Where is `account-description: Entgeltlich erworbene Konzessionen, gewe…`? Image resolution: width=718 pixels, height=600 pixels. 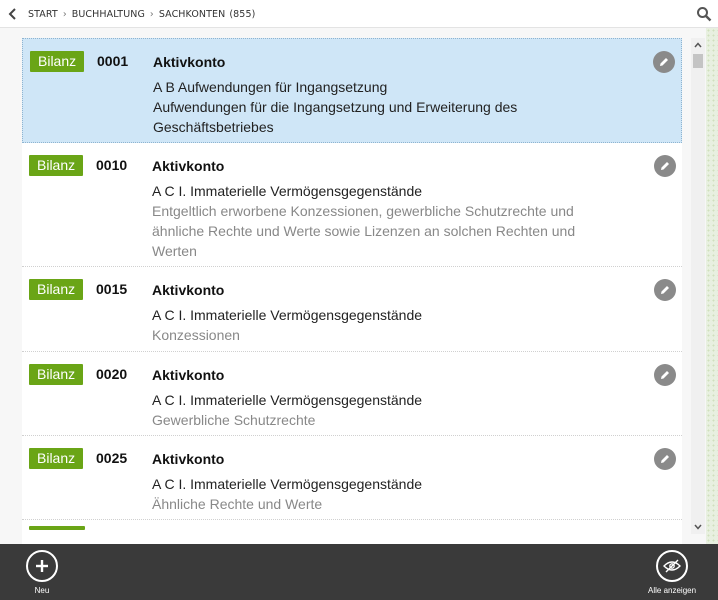
account-description: Entgeltlich erworbene Konzessionen, gewe… is located at coordinates (364, 231).